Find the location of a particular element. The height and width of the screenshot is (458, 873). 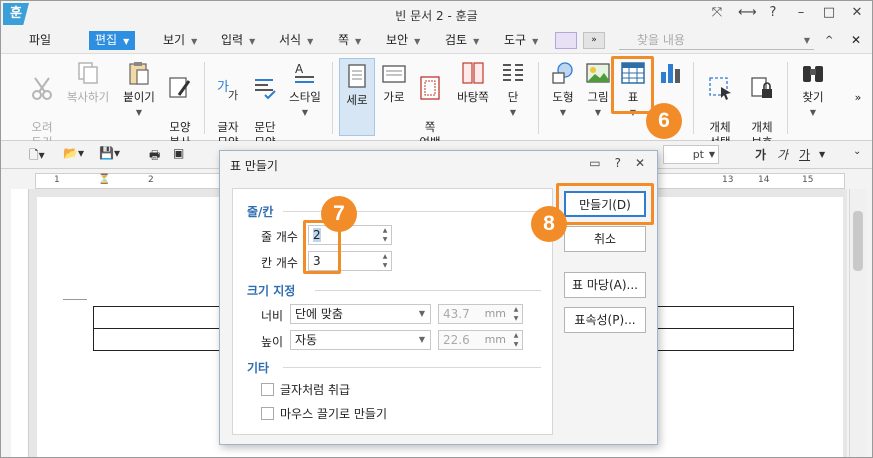

menu-page: 쪽 ▼ is located at coordinates (349, 40).